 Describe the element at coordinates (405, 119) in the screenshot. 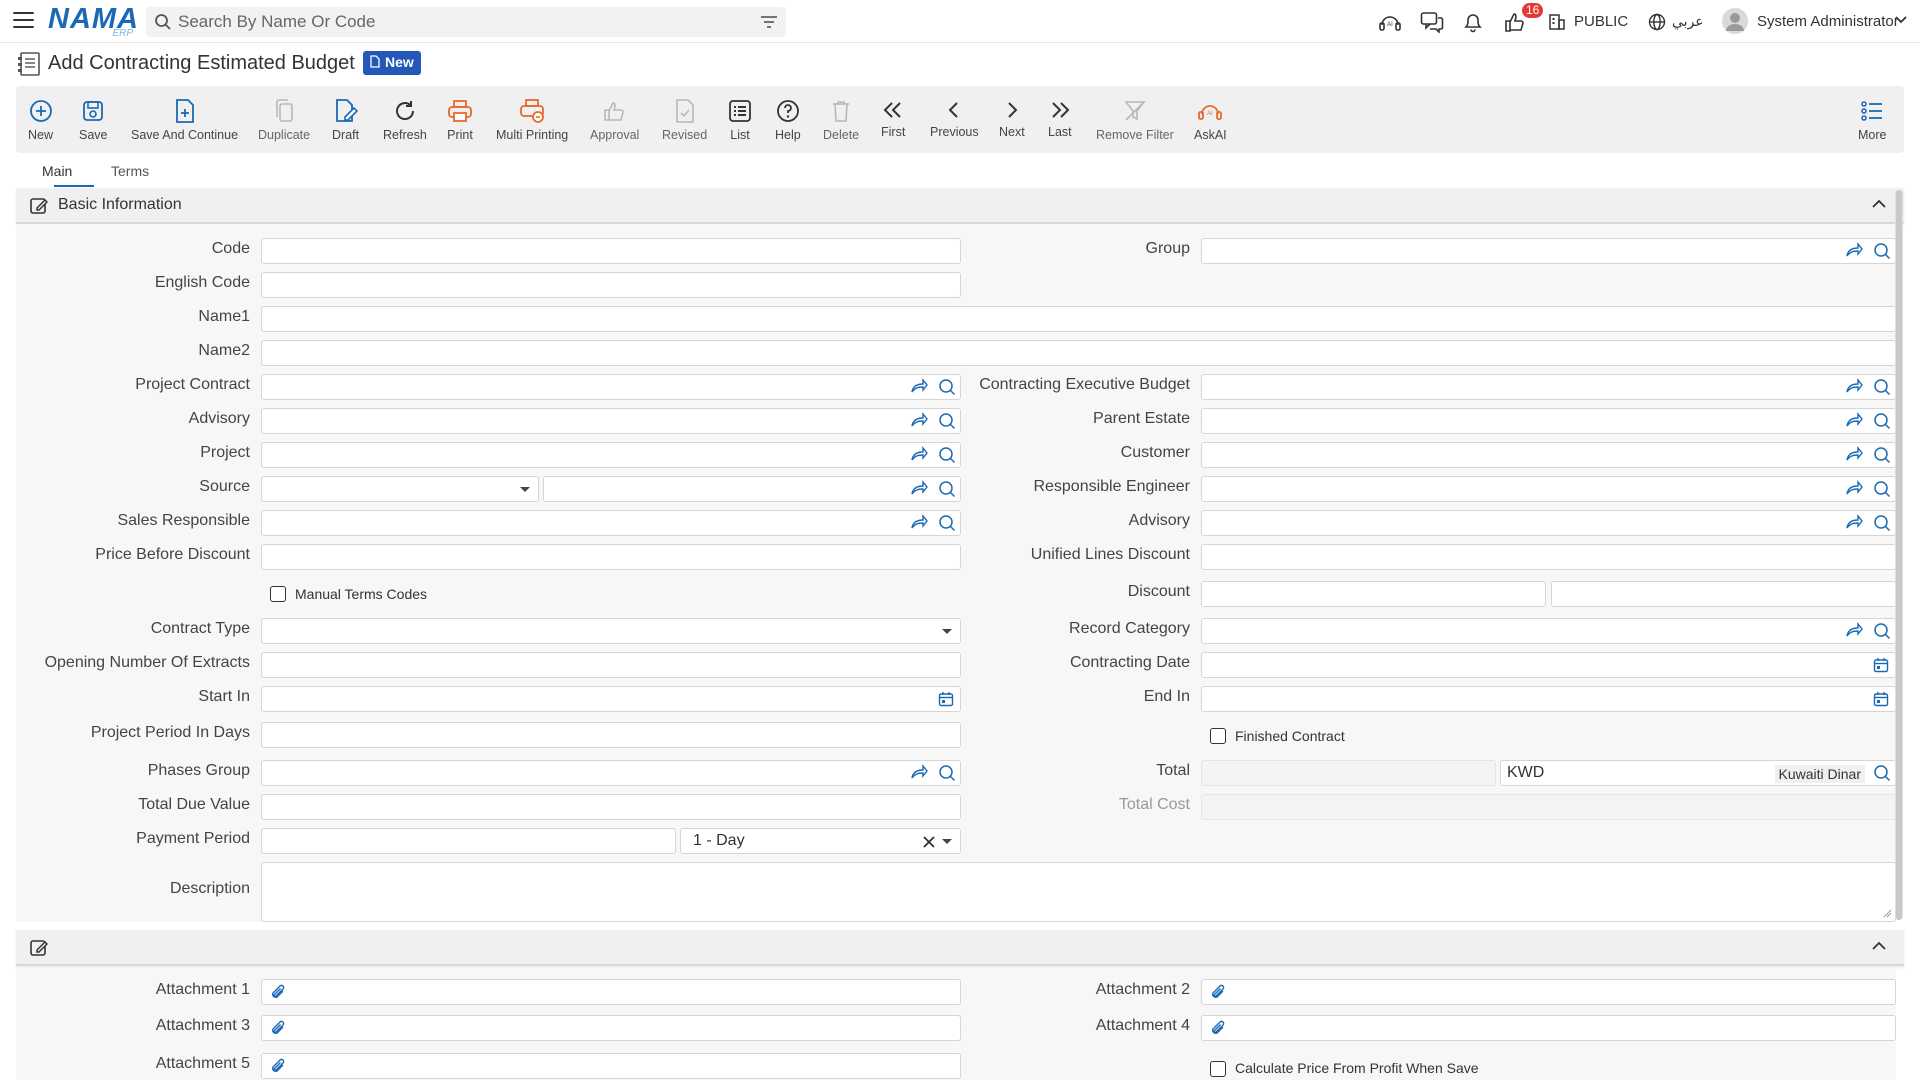

I see `refresh-button: Refresh` at that location.